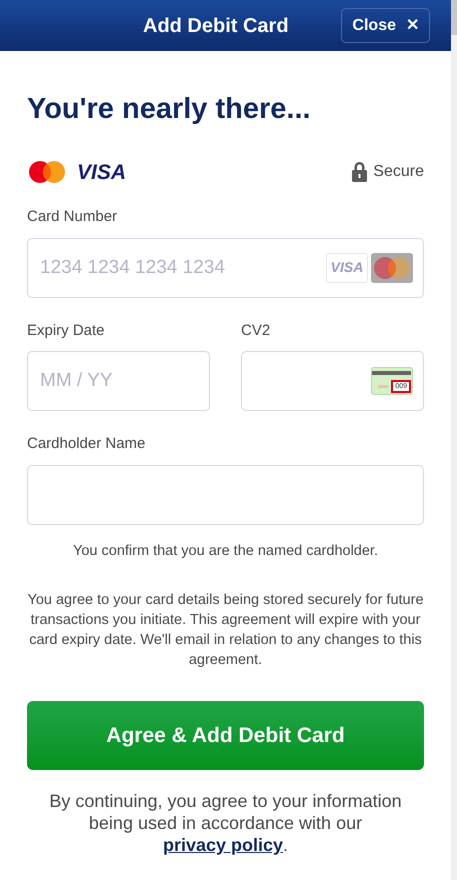 The height and width of the screenshot is (880, 457). I want to click on privacy-notice: By continuing, you agree to your information being used in accordance with our privacy policy., so click(225, 823).